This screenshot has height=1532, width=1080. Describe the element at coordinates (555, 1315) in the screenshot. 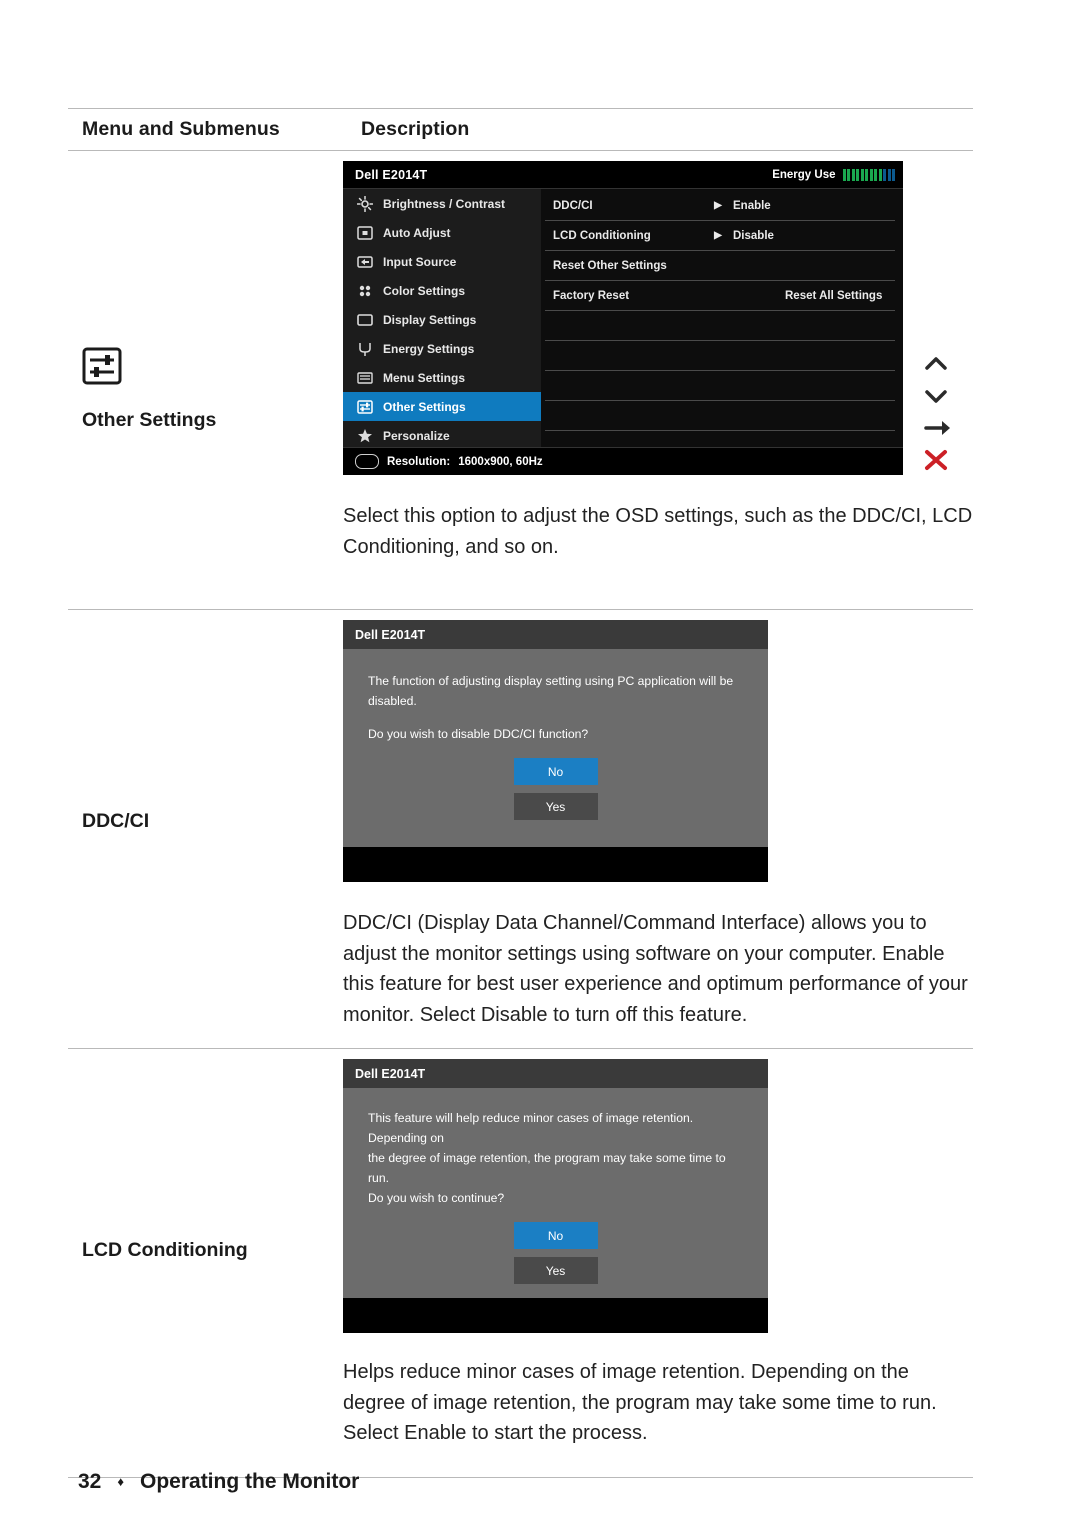

I see `lcd-dialog-footer` at that location.